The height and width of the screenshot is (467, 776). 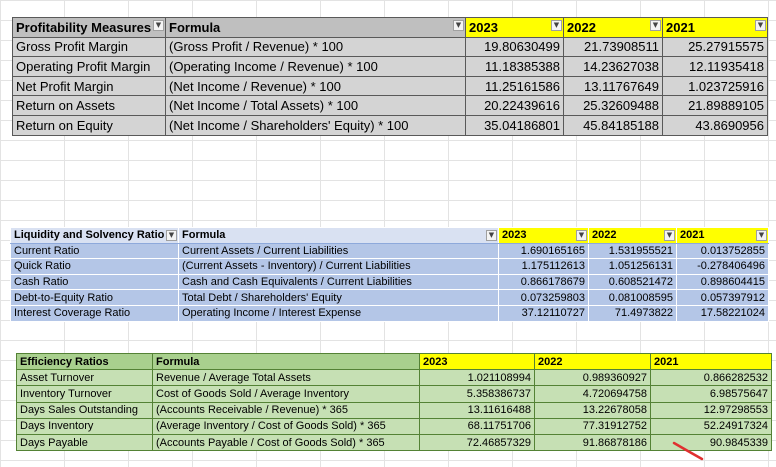 I want to click on table-cell: Current Ratio, so click(x=94, y=251).